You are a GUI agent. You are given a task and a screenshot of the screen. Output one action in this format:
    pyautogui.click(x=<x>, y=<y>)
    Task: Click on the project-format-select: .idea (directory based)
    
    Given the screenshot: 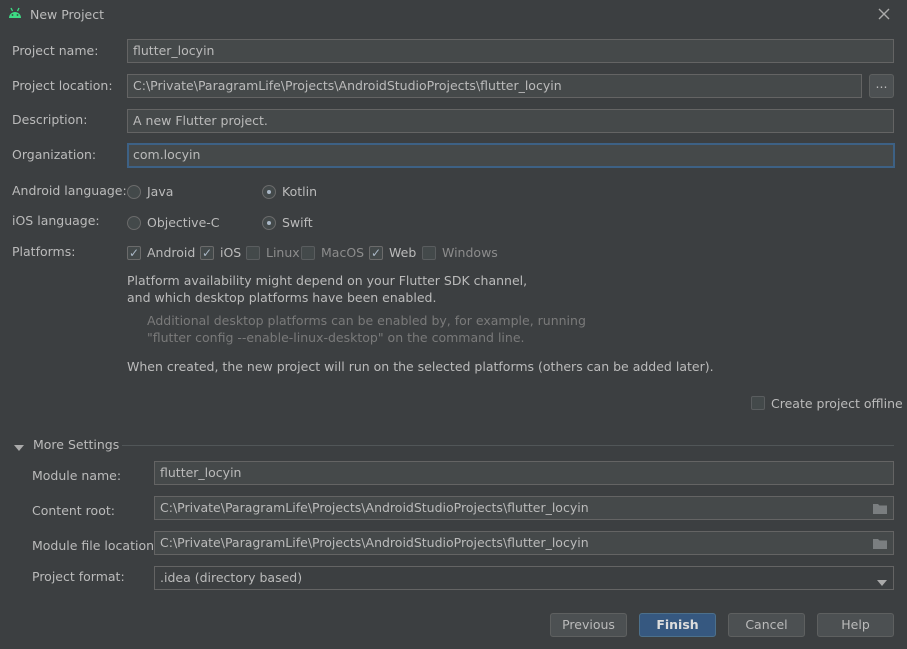 What is the action you would take?
    pyautogui.click(x=524, y=578)
    